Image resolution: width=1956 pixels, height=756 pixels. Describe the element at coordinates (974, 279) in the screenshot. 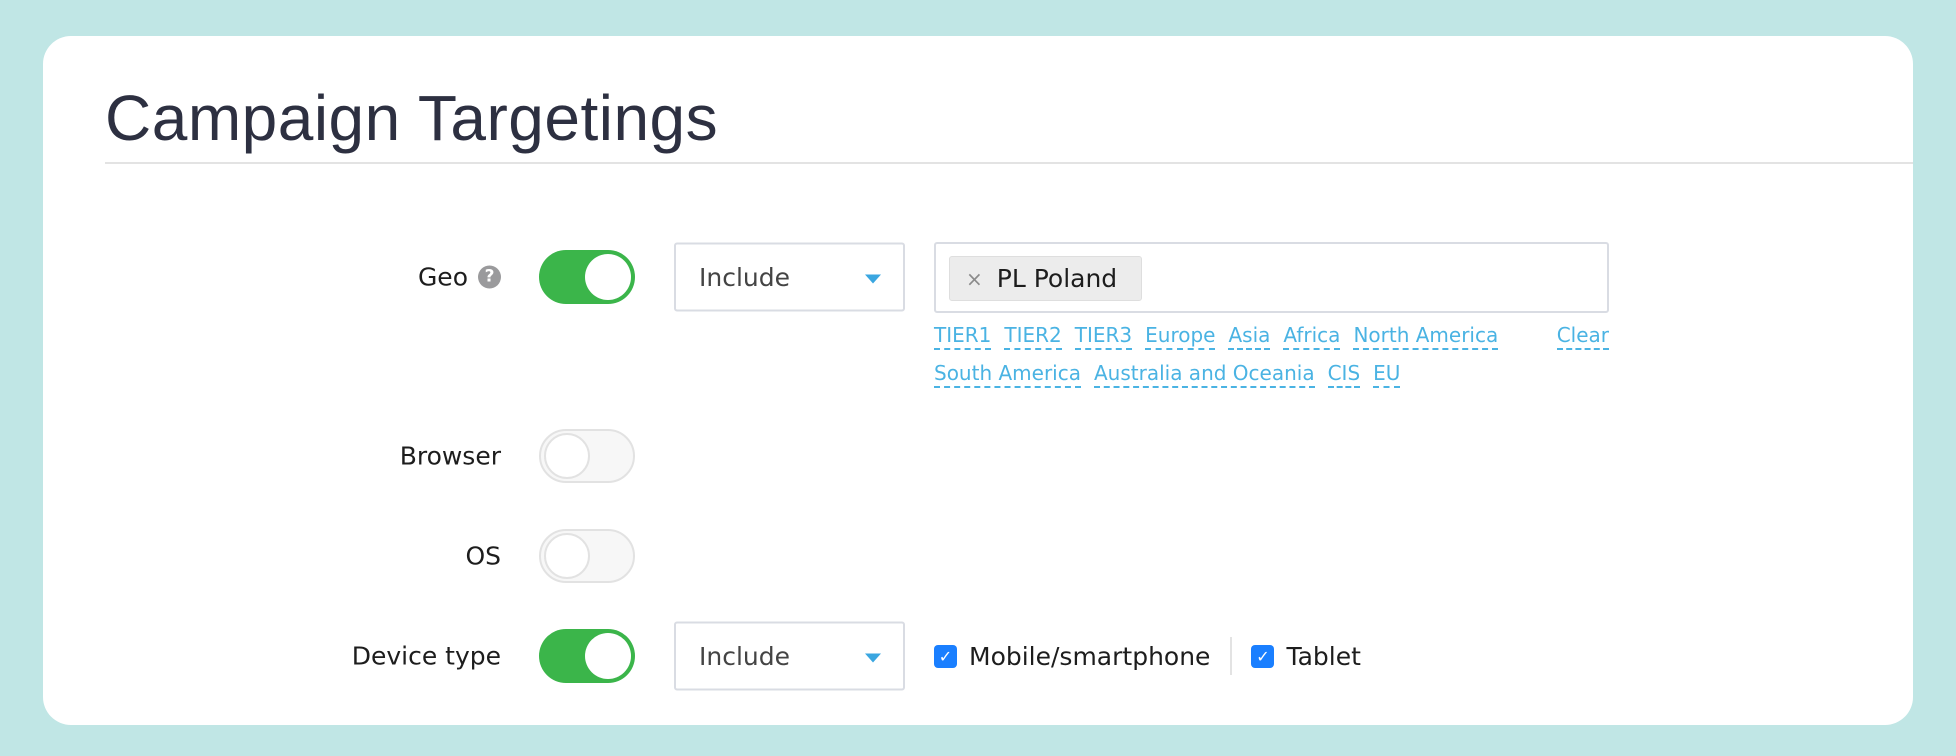

I see `remove-tag-icon: ×` at that location.